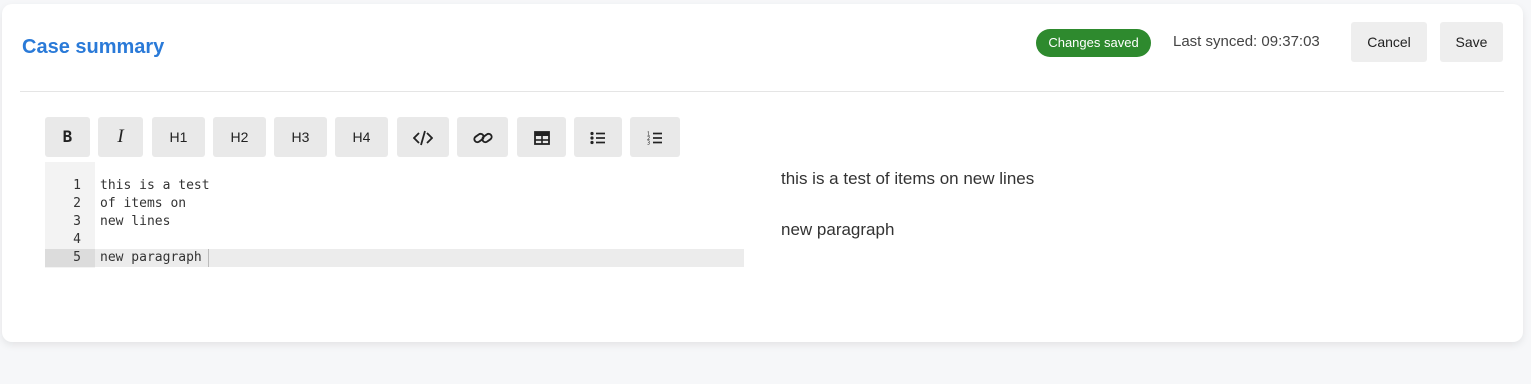  What do you see at coordinates (143, 203) in the screenshot?
I see `line-text: of items on` at bounding box center [143, 203].